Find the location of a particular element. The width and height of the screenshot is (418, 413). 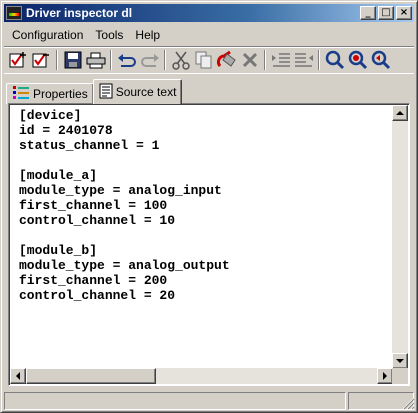

outdent-icon is located at coordinates (303, 60).